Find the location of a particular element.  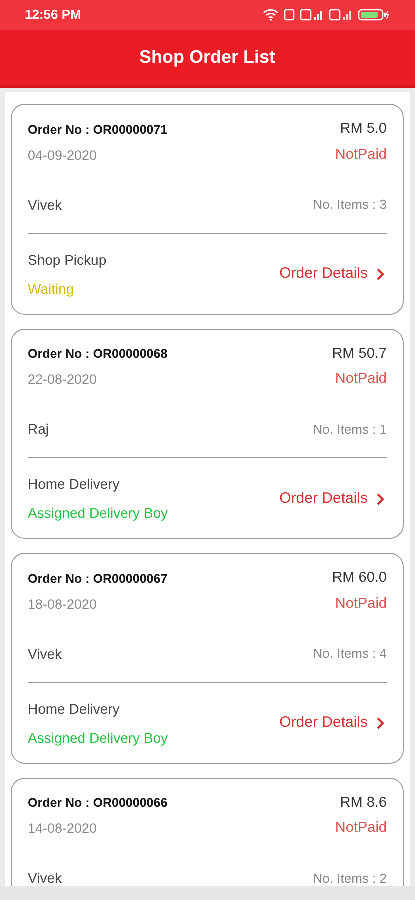

order-number: Order No : OR00000067 is located at coordinates (98, 579).